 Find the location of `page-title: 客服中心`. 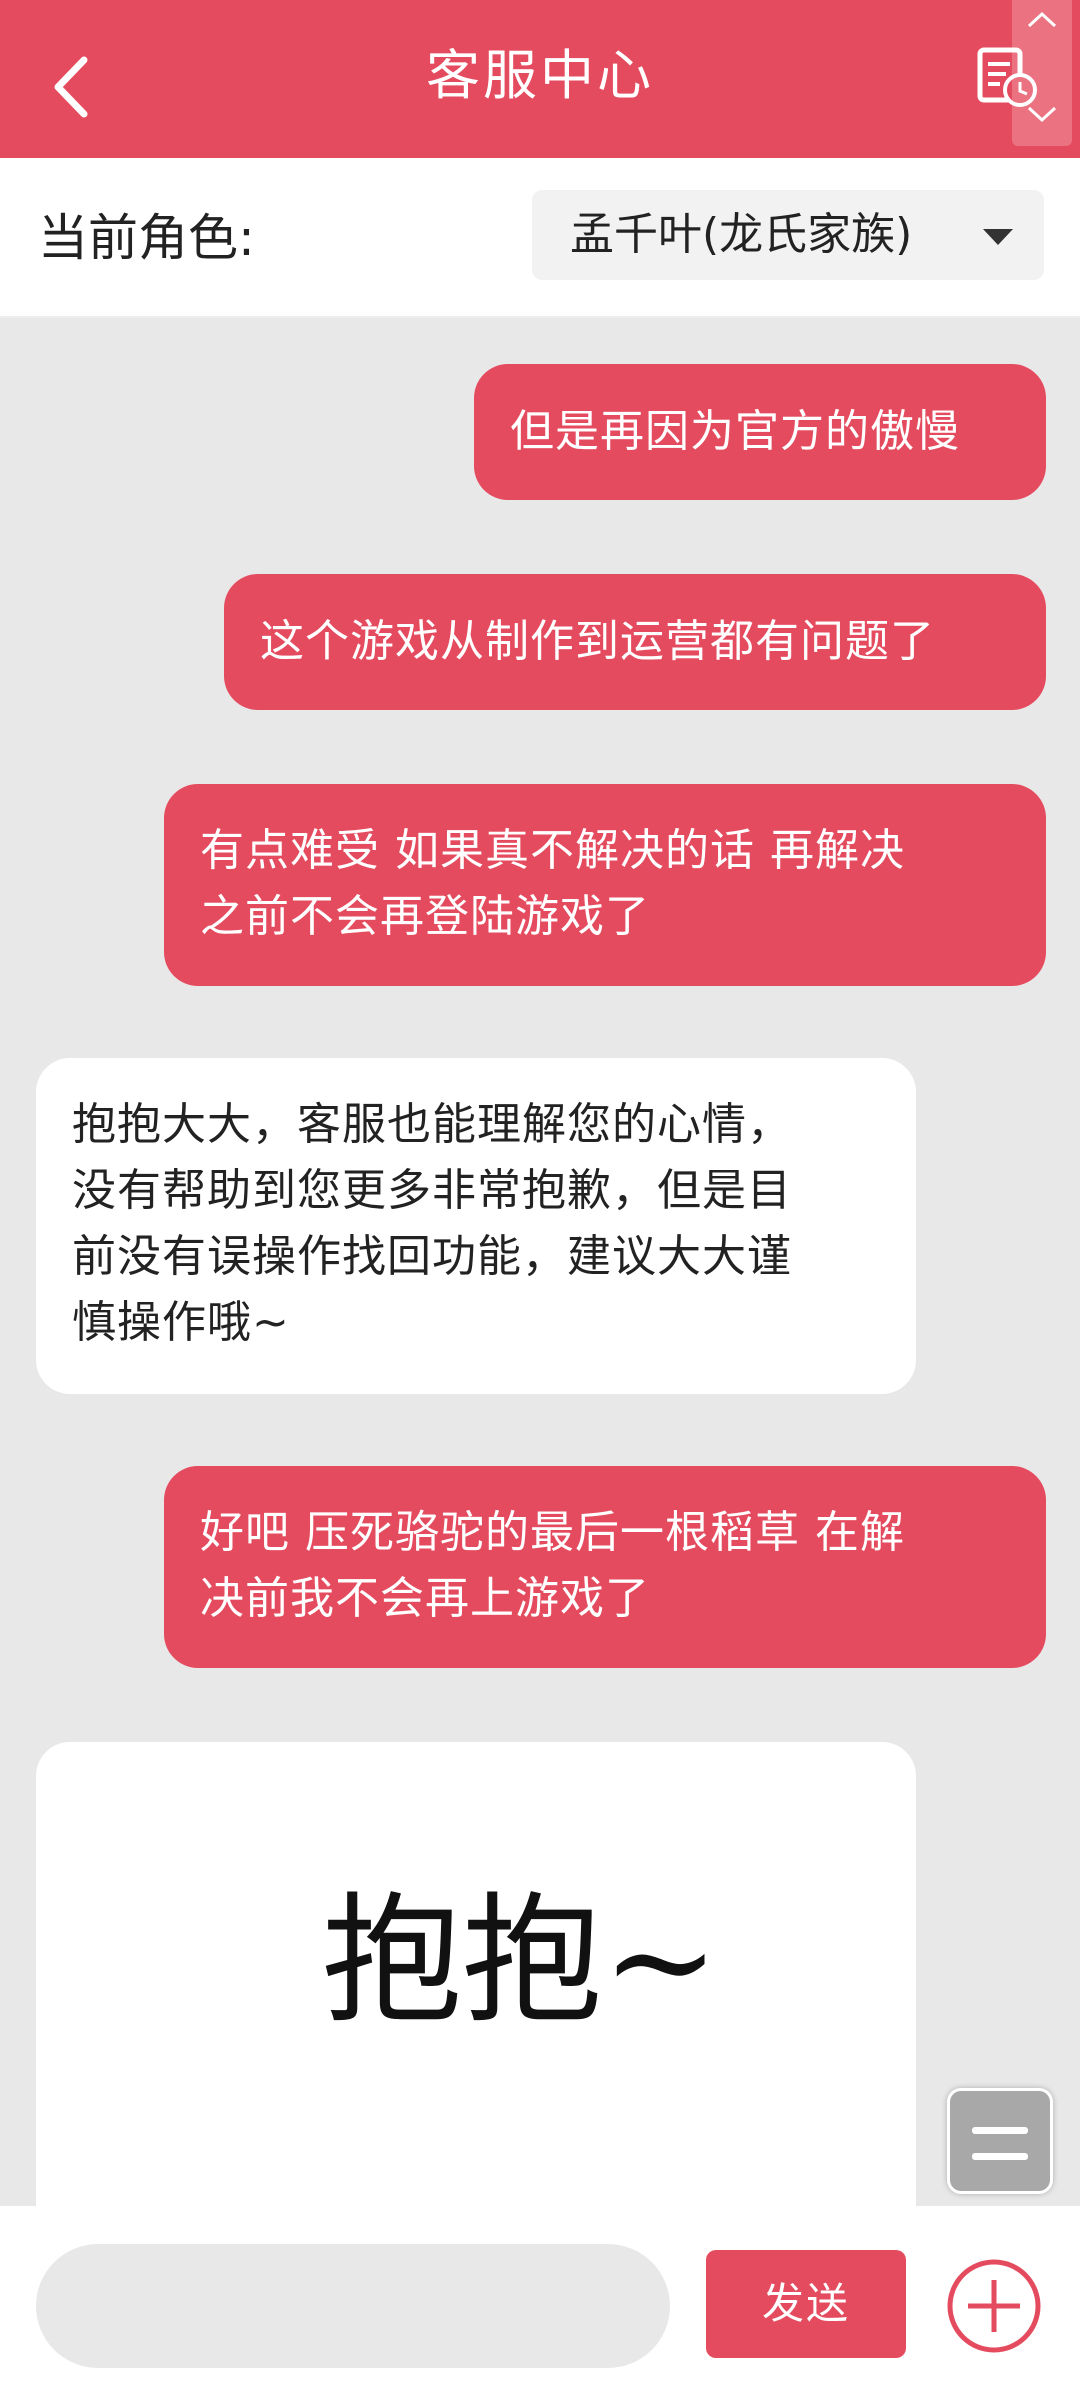

page-title: 客服中心 is located at coordinates (540, 75).